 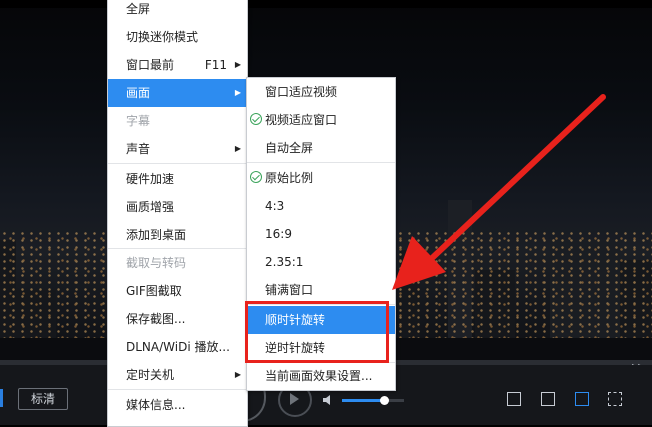 What do you see at coordinates (177, 11) in the screenshot?
I see `menu-item-fullscreen: 全屏` at bounding box center [177, 11].